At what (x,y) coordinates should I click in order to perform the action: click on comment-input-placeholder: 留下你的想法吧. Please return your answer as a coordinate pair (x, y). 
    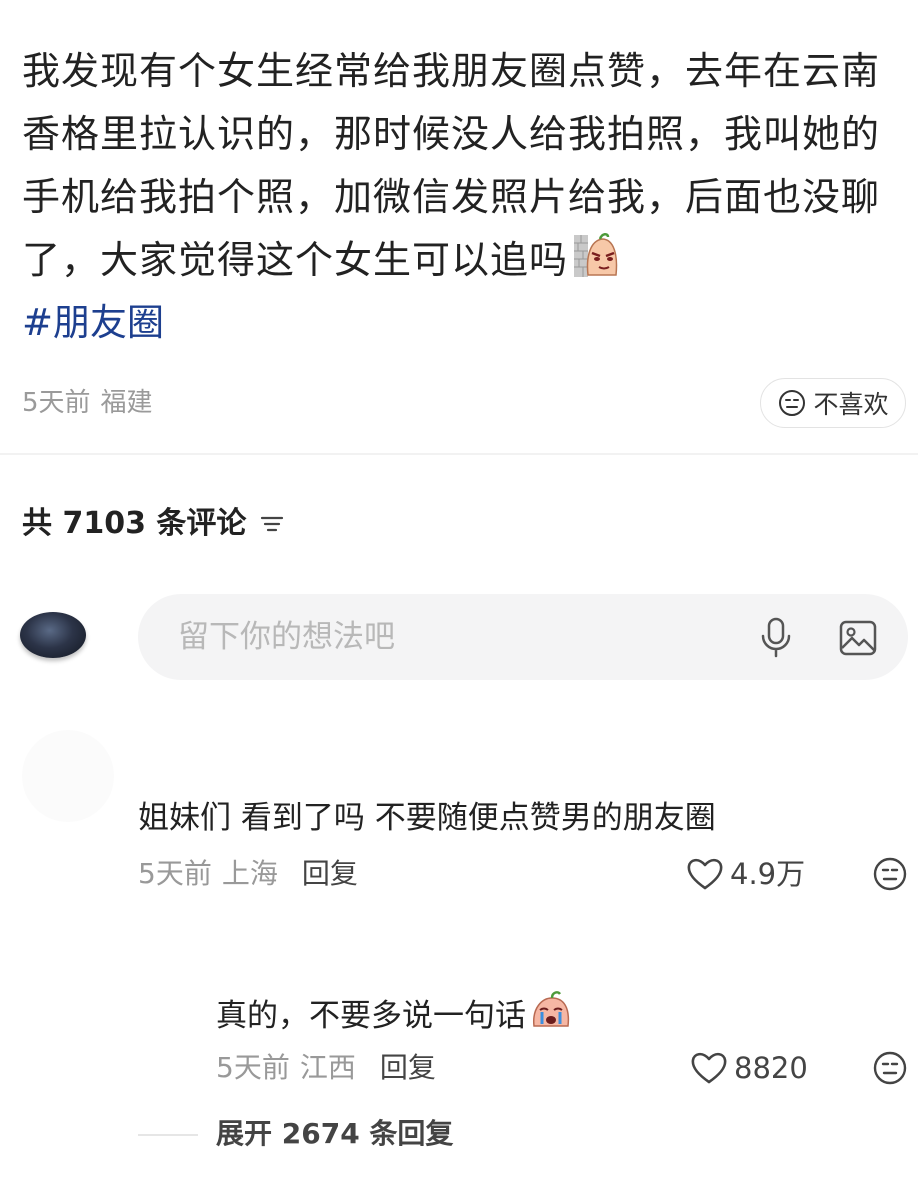
    Looking at the image, I should click on (286, 637).